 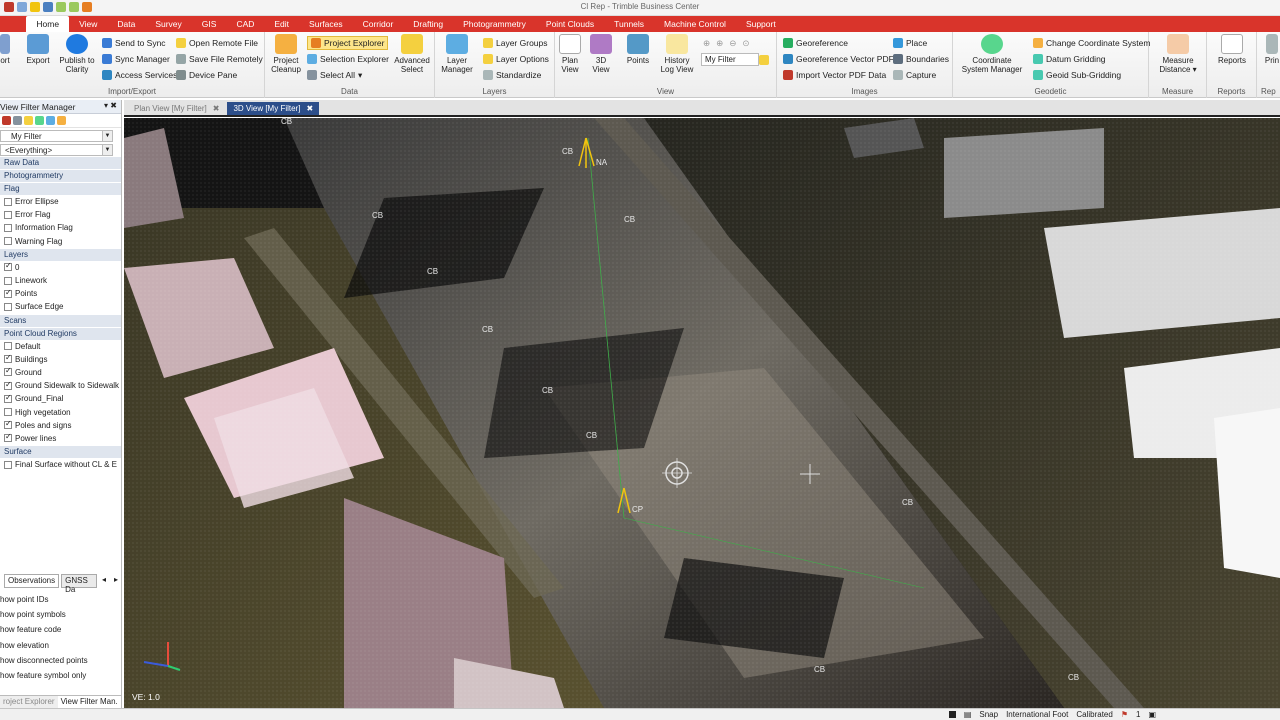 What do you see at coordinates (726, 43) in the screenshot?
I see `zoom-tools: ⊕ ⊕ ⊖ ⊙` at bounding box center [726, 43].